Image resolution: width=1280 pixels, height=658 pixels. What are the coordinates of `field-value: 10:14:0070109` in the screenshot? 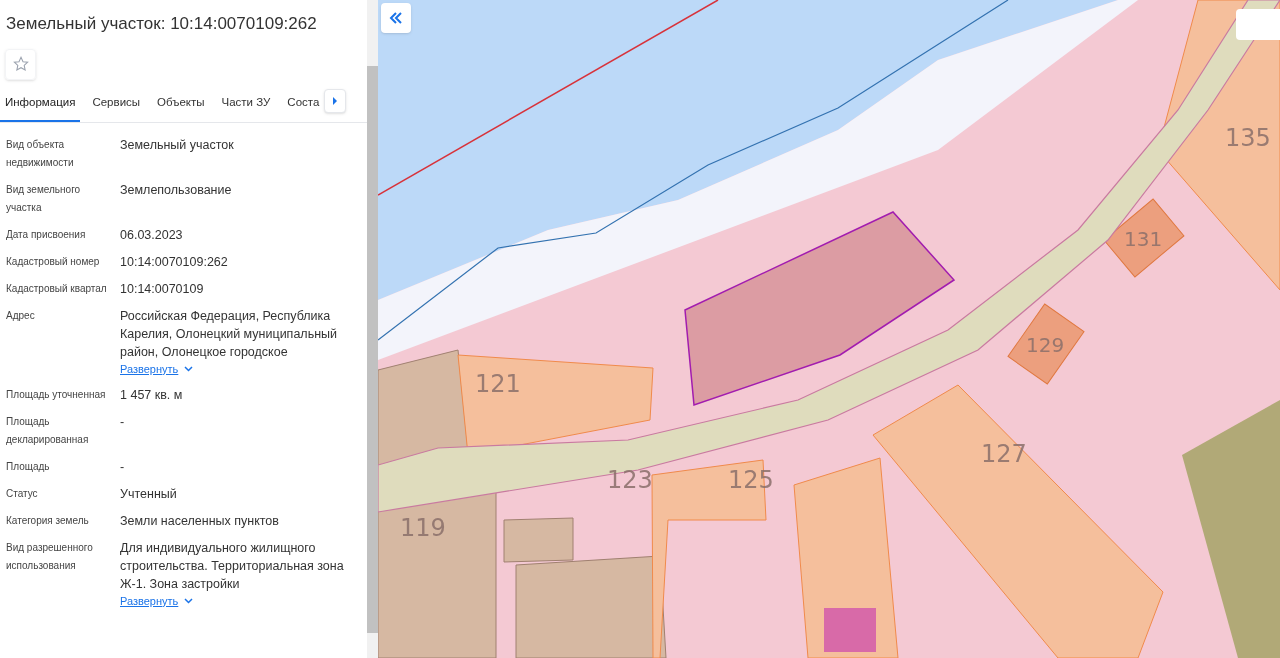 It's located at (162, 289).